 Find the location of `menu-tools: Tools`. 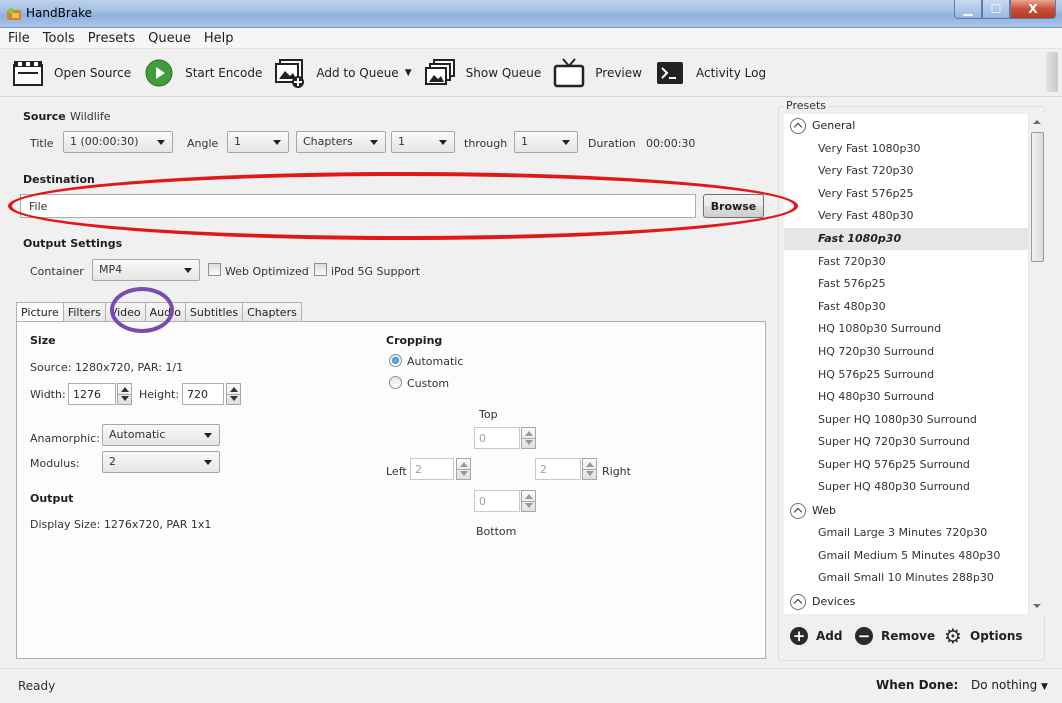

menu-tools: Tools is located at coordinates (59, 38).